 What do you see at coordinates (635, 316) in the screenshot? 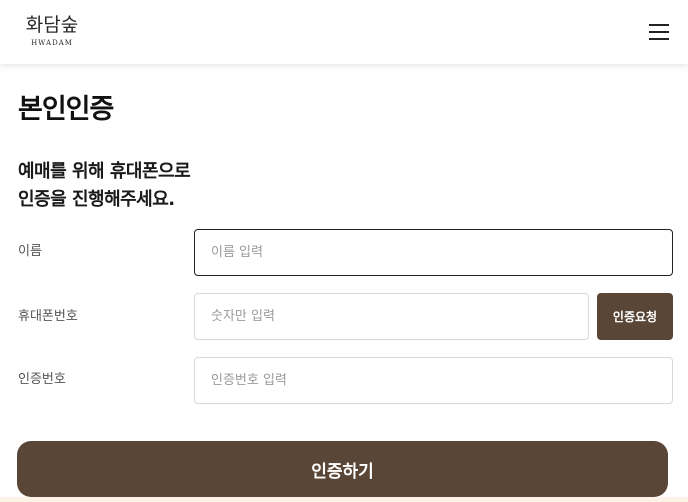
I see `request-code-button: 인증요청` at bounding box center [635, 316].